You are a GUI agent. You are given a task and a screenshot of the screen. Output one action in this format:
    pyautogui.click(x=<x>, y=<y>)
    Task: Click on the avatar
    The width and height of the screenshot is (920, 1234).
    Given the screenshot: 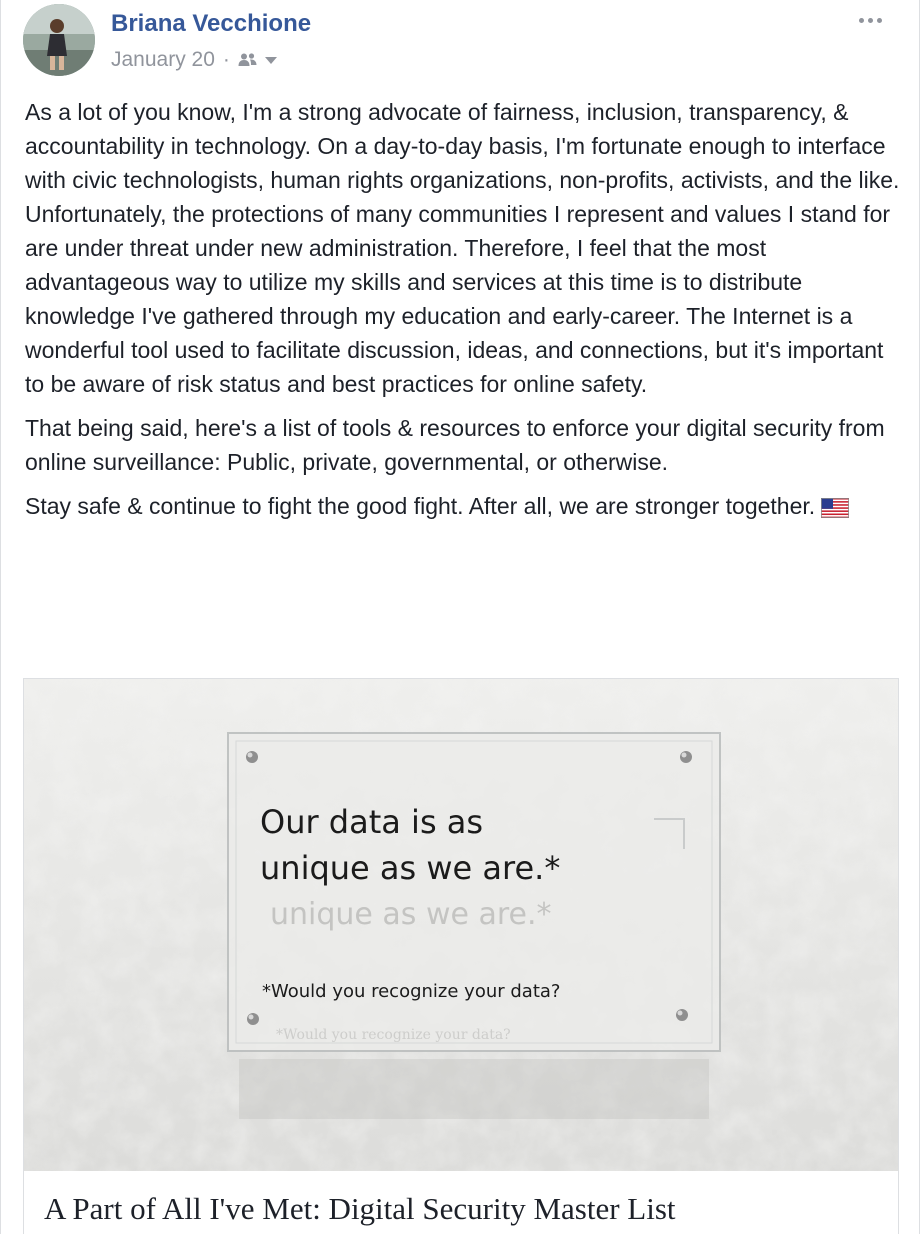 What is the action you would take?
    pyautogui.click(x=59, y=40)
    